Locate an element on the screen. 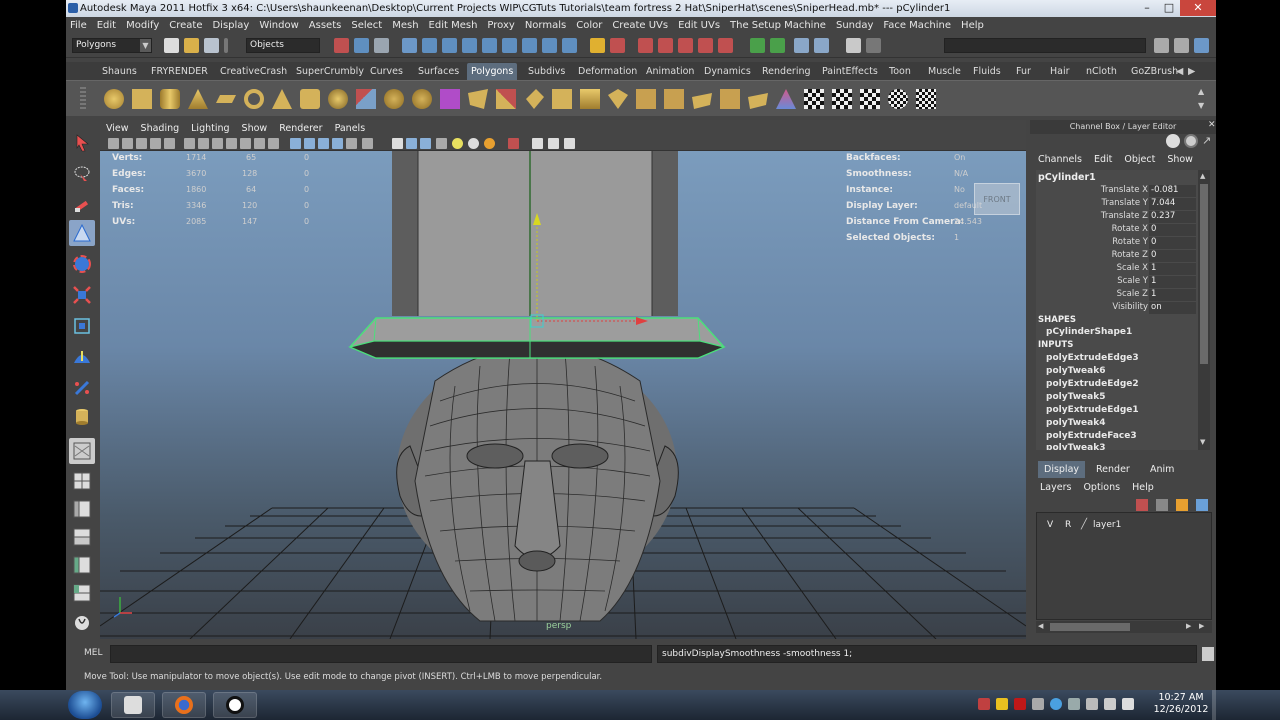 The width and height of the screenshot is (1280, 720). channel-box-settings-icon is located at coordinates (1191, 141).